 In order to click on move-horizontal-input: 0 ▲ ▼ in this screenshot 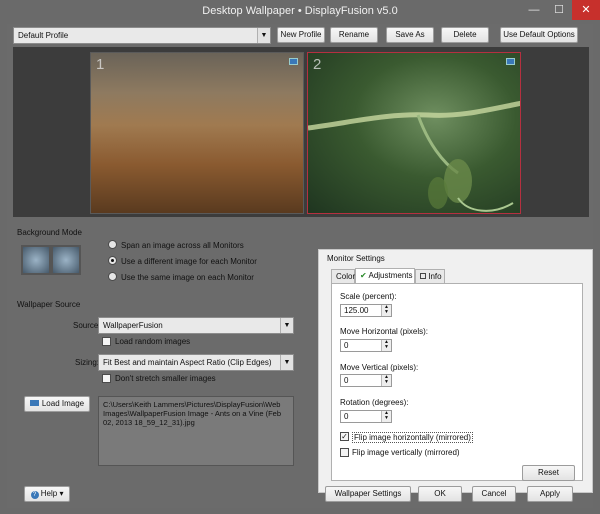, I will do `click(366, 345)`.